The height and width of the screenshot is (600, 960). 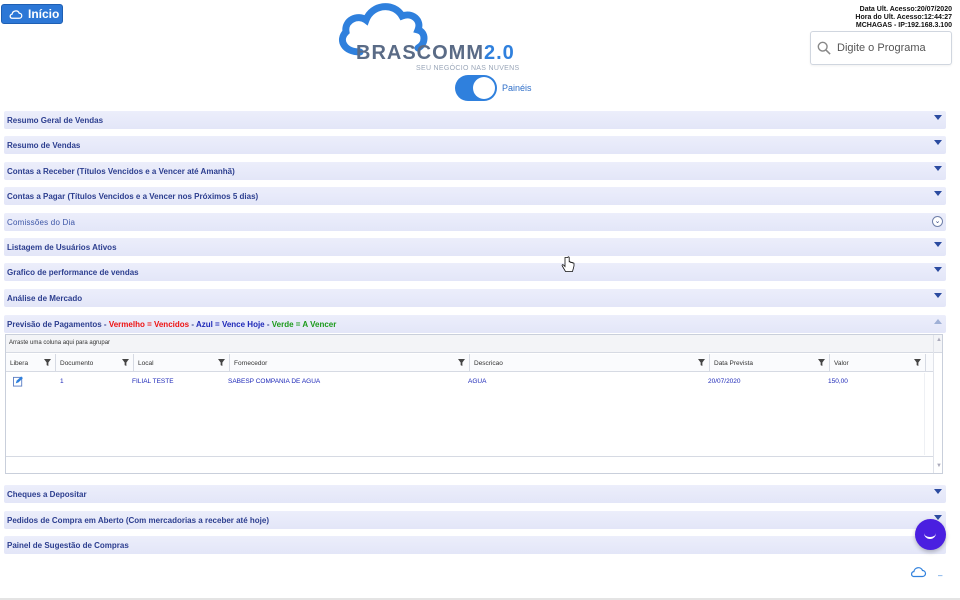 What do you see at coordinates (230, 324) in the screenshot?
I see `legend-blue: Azul = Vence Hoje` at bounding box center [230, 324].